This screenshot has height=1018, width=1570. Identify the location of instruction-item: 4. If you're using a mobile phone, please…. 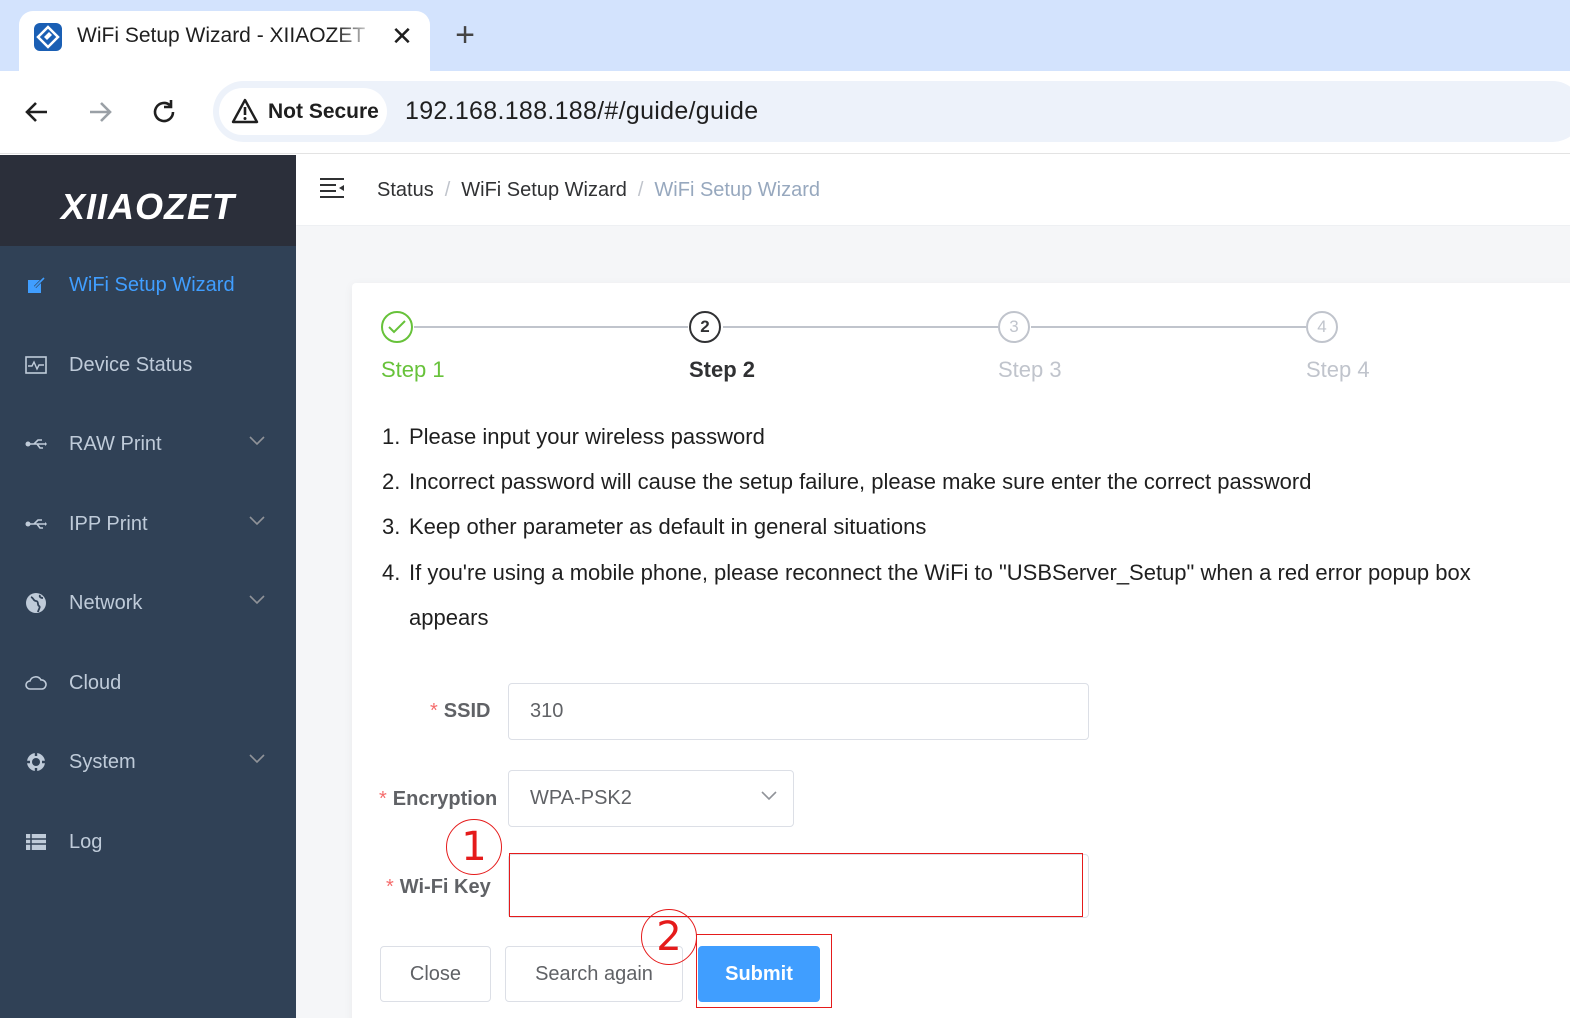
(926, 572).